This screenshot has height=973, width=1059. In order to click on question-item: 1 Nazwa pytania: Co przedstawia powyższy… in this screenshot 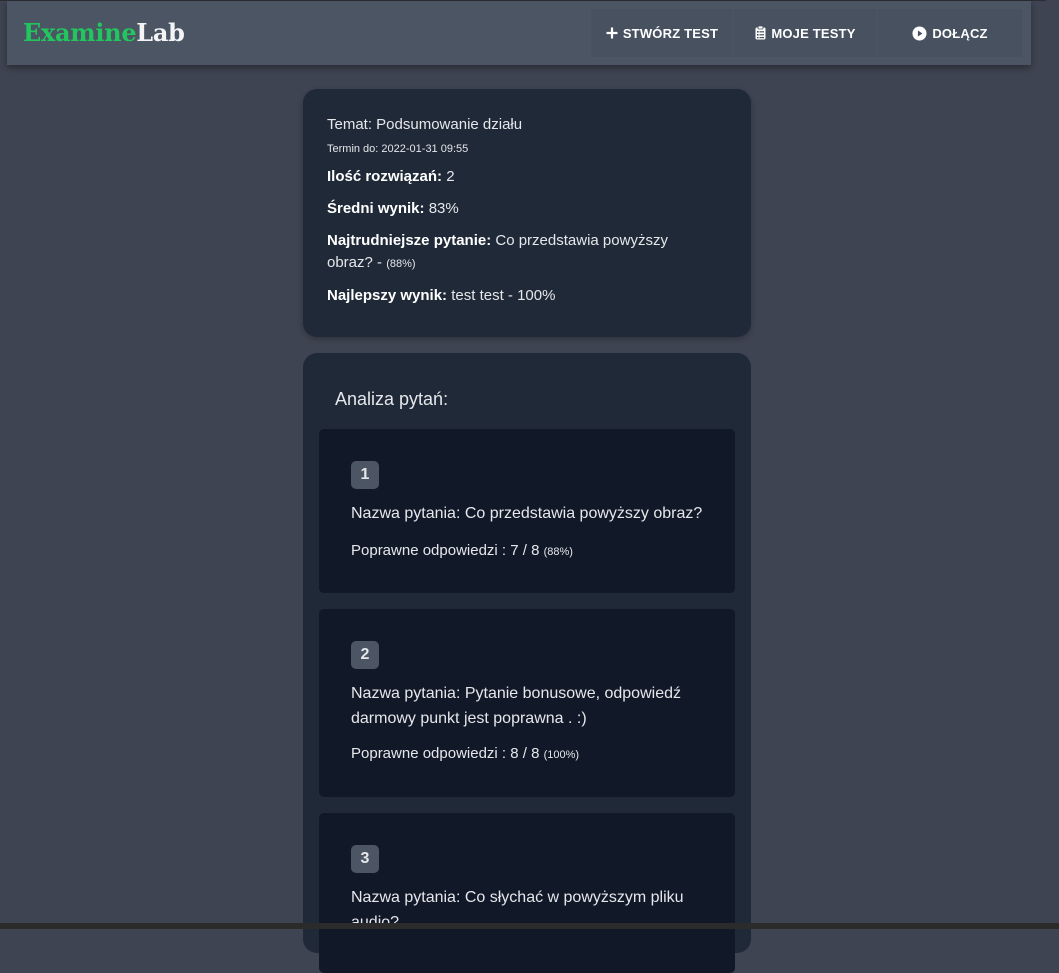, I will do `click(527, 511)`.